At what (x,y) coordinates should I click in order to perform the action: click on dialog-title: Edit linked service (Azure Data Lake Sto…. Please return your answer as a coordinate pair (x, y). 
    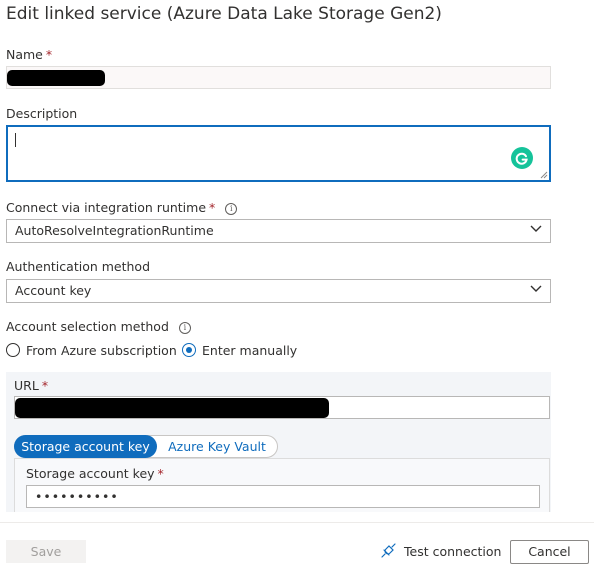
    Looking at the image, I should click on (224, 14).